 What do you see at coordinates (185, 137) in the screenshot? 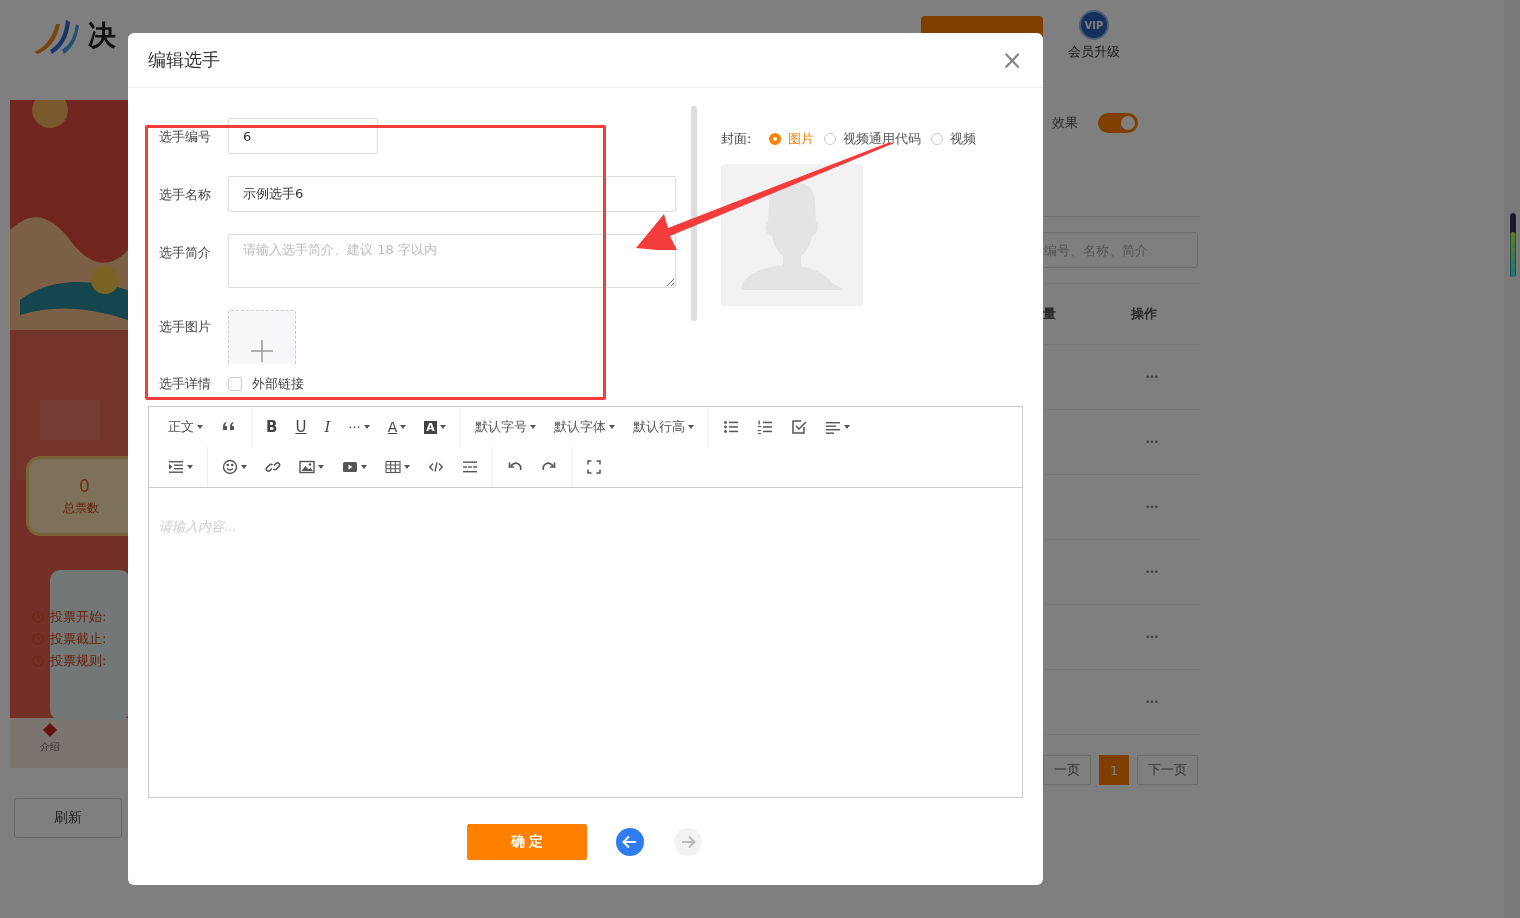
I see `field-label: 选手编号` at bounding box center [185, 137].